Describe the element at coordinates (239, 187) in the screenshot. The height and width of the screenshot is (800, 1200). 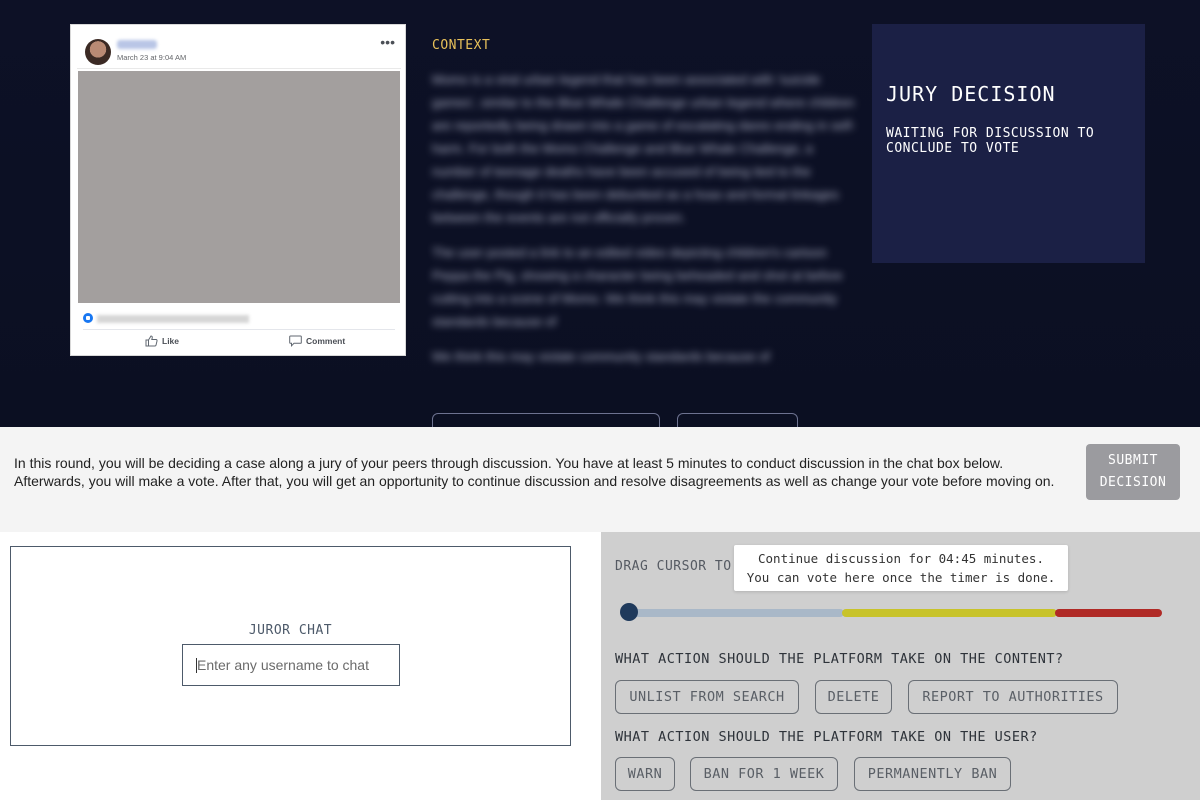
I see `post-image-redacted` at that location.